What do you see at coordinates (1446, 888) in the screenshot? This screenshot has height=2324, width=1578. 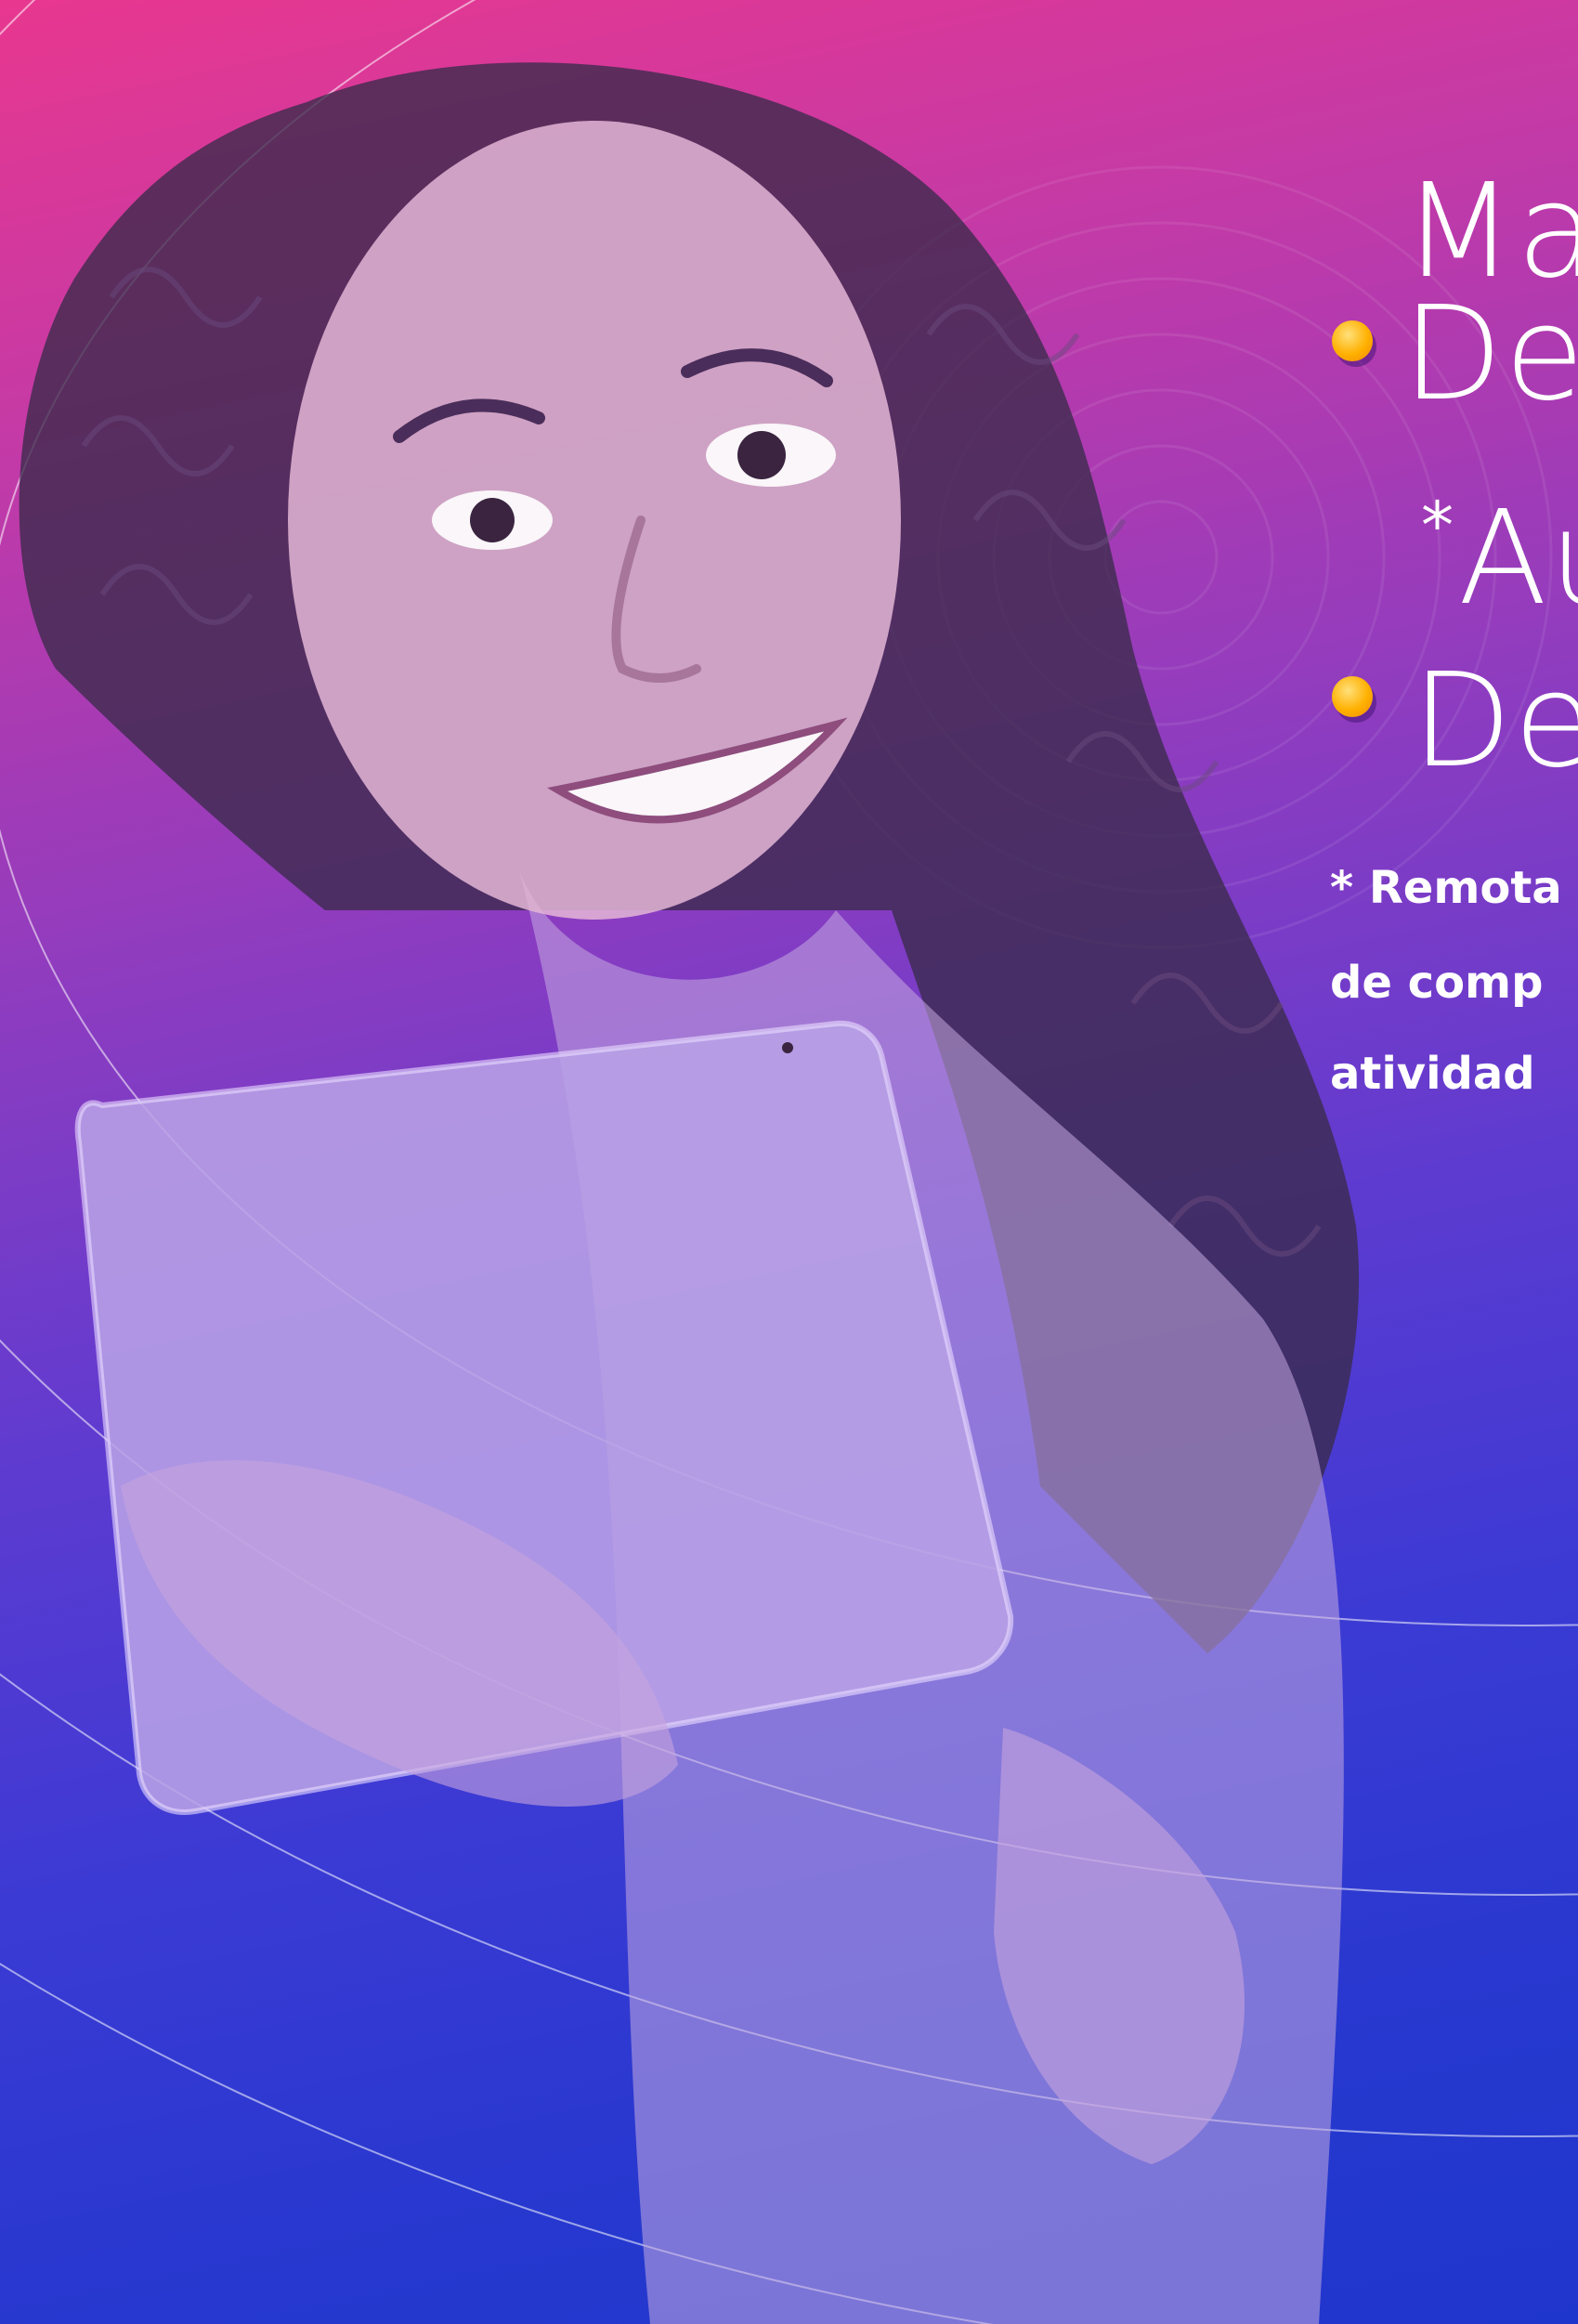 I see `footnote-line-1: * Remota` at bounding box center [1446, 888].